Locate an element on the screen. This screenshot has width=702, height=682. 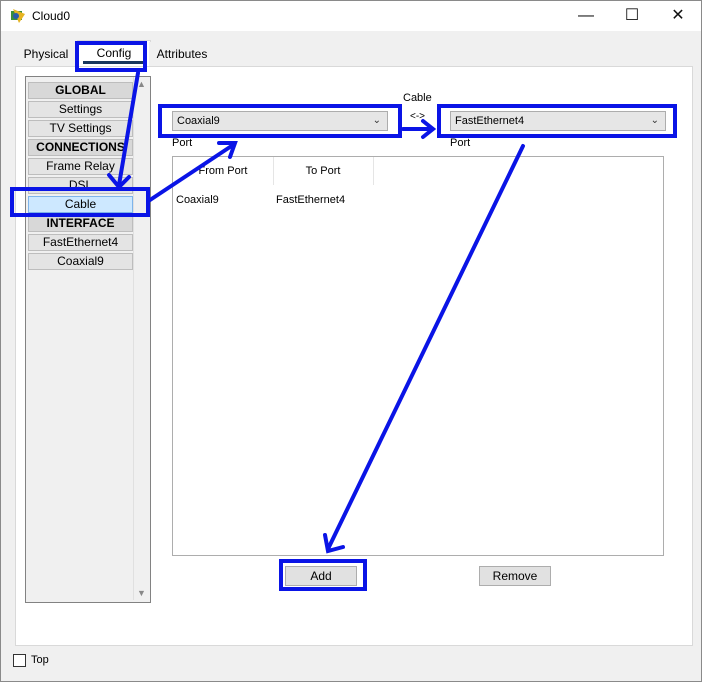
to-port-value: FastEthernet4 is located at coordinates (490, 121).